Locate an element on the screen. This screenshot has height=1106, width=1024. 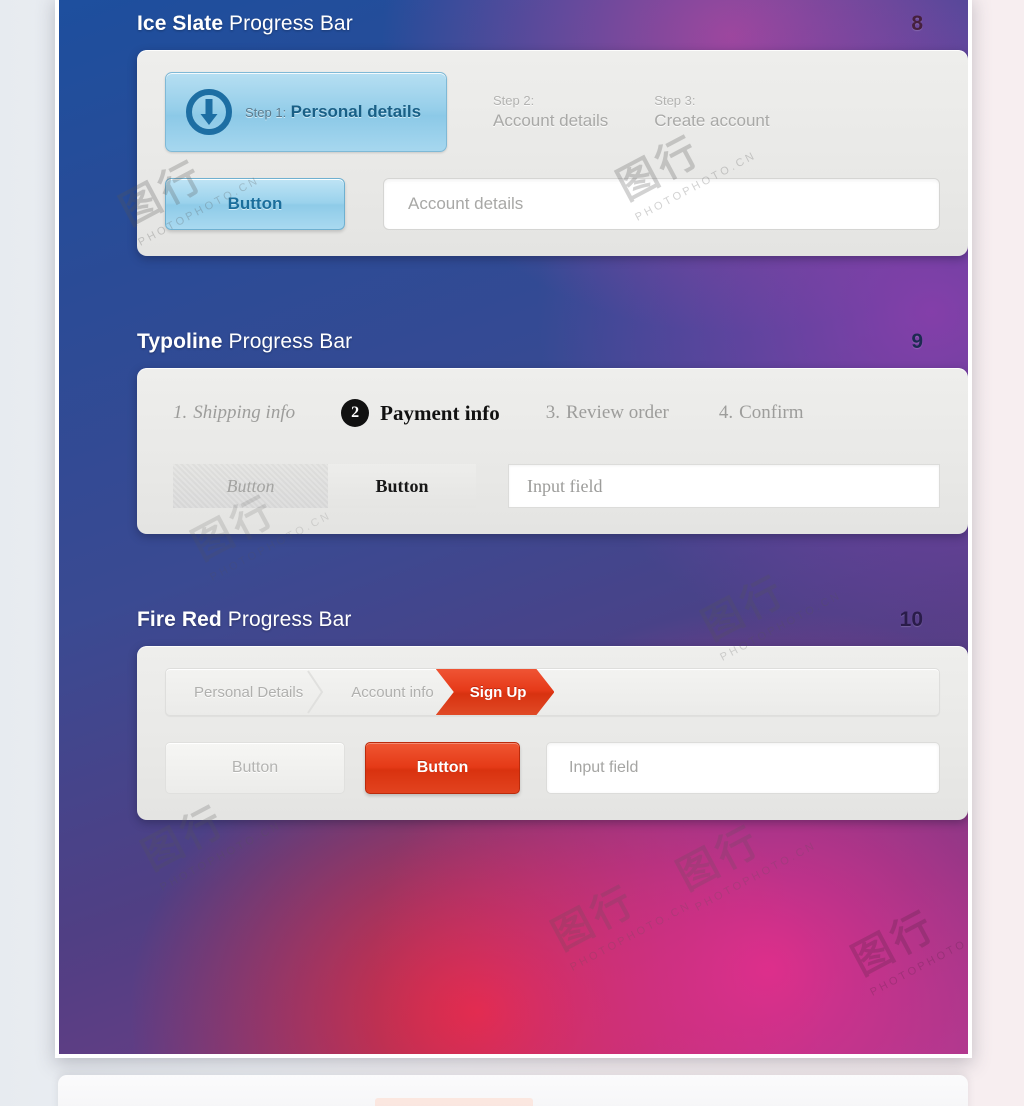
step-personal-details: Personal Details is located at coordinates (245, 692).